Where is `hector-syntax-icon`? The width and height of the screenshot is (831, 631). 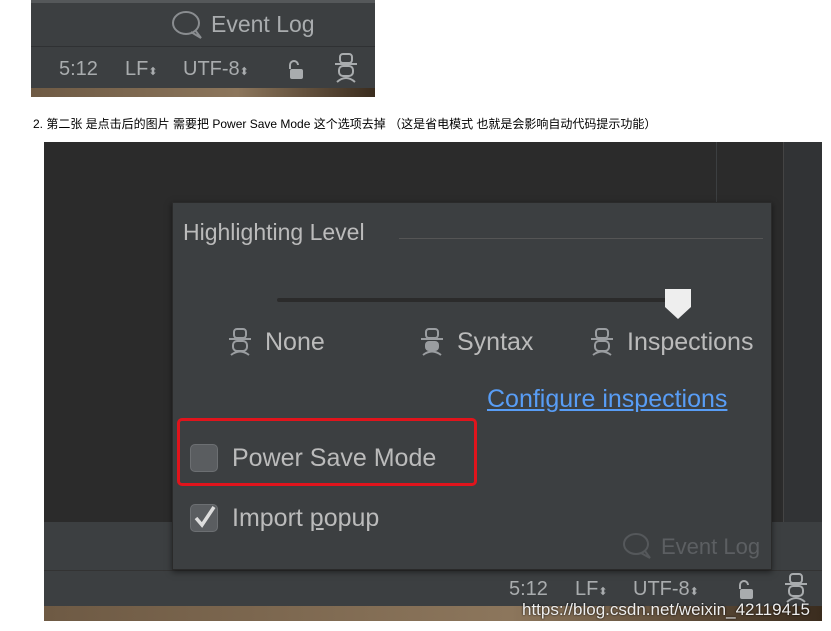 hector-syntax-icon is located at coordinates (432, 342).